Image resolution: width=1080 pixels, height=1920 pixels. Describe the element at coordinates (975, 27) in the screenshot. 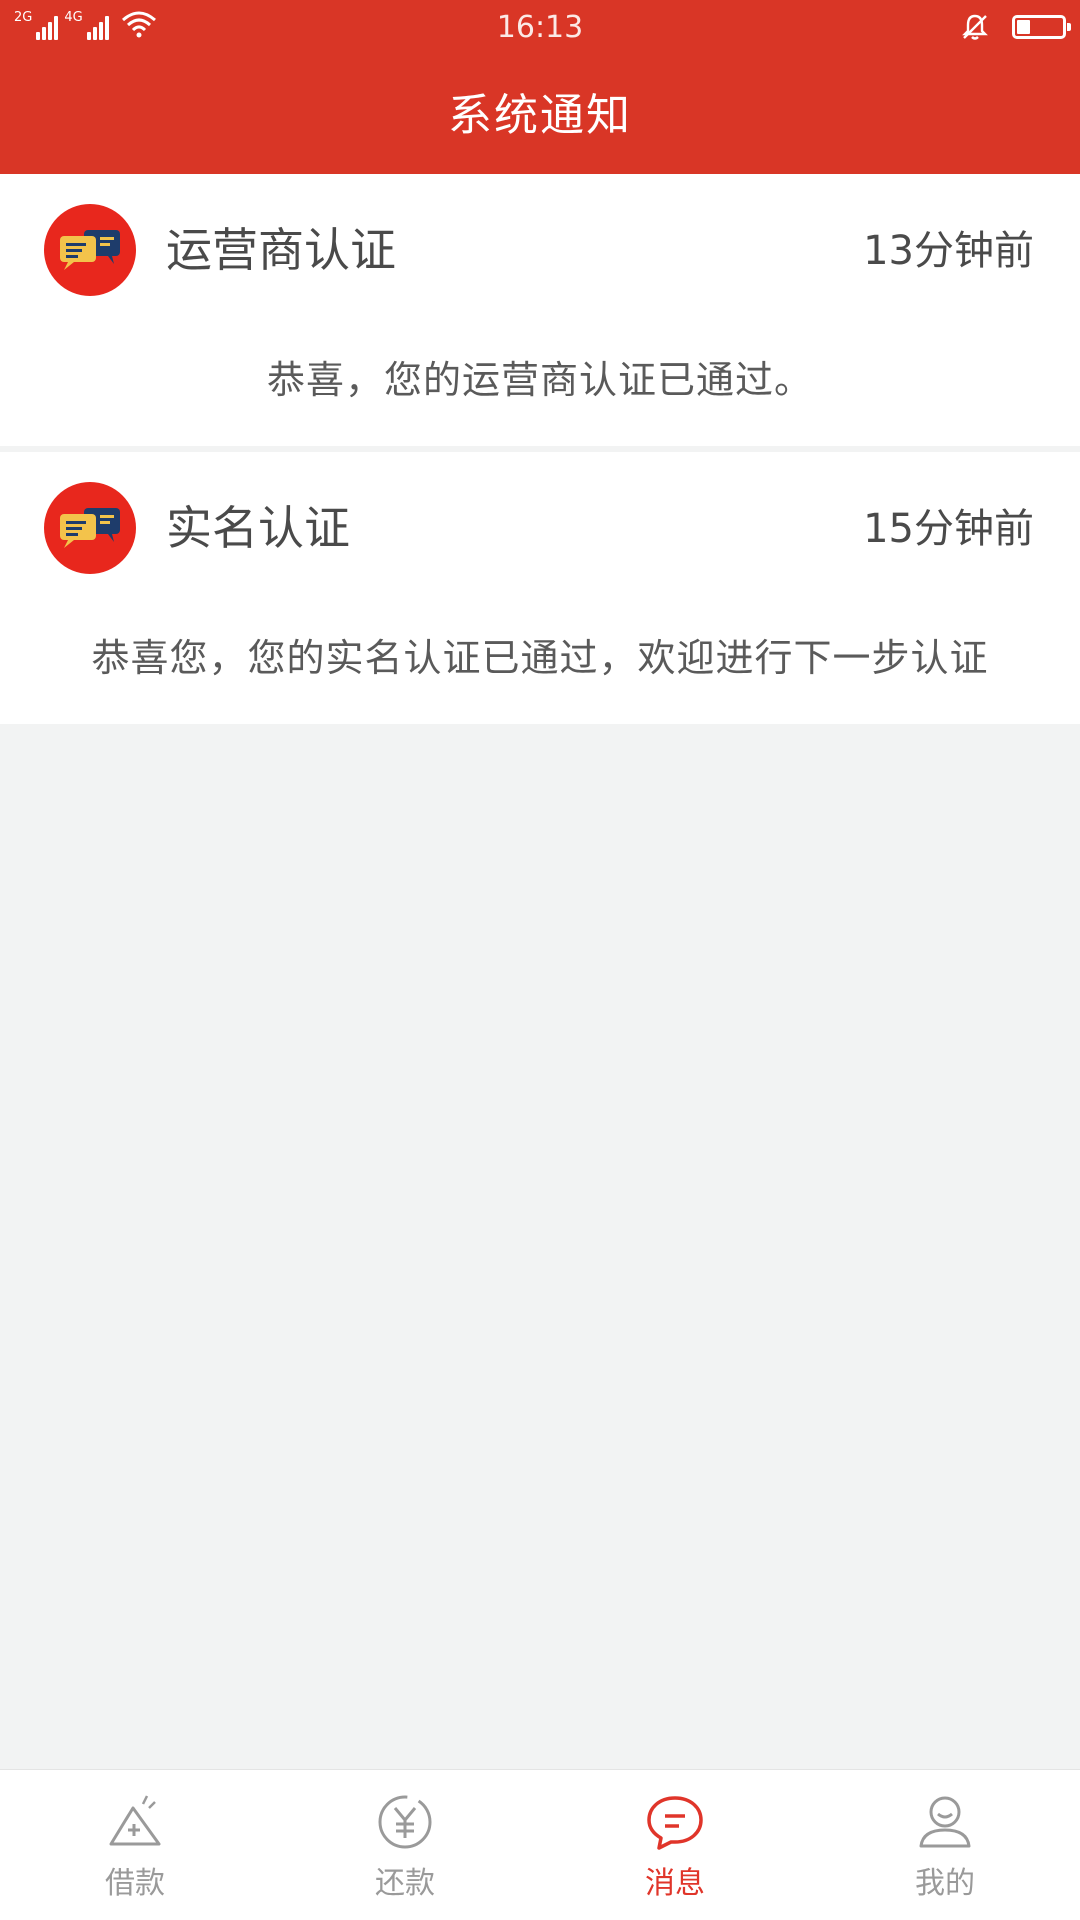

I see `bell-muted-icon` at that location.